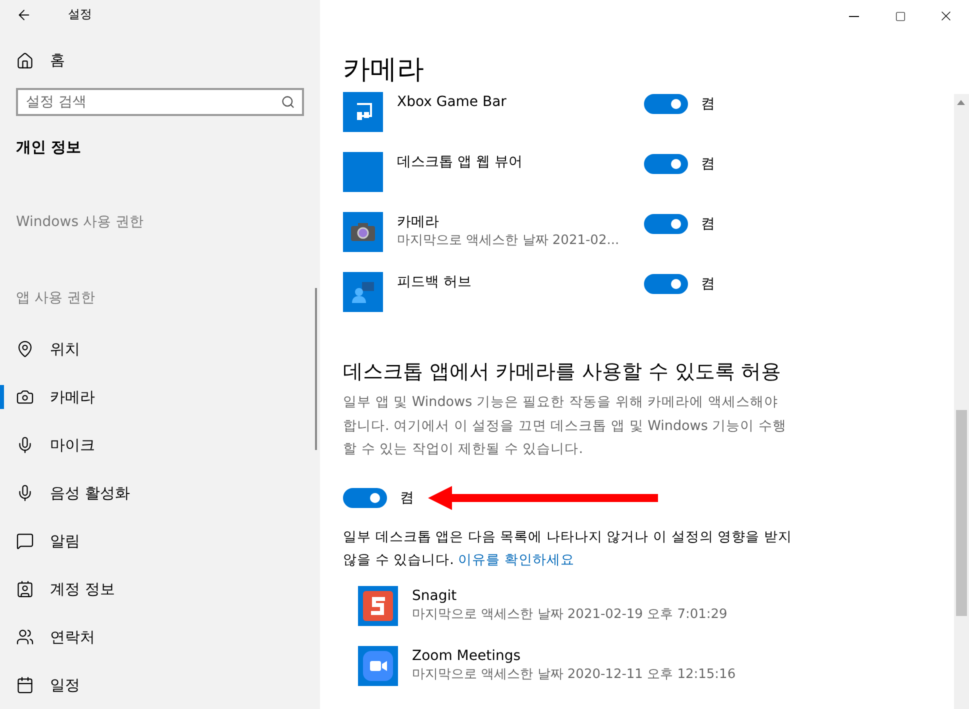 This screenshot has height=709, width=969. Describe the element at coordinates (562, 371) in the screenshot. I see `section-heading: 데스크톱 앱에서 카메라를 사용할 수 있도록 허용` at that location.